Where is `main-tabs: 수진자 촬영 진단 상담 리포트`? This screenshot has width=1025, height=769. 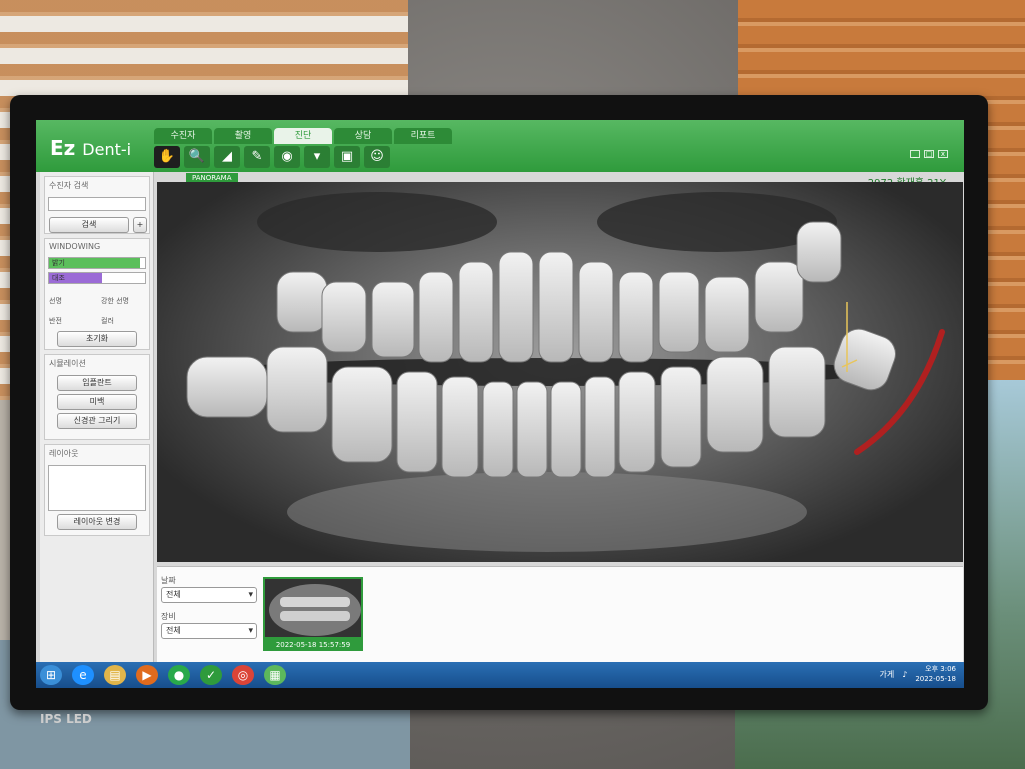 main-tabs: 수진자 촬영 진단 상담 리포트 is located at coordinates (304, 136).